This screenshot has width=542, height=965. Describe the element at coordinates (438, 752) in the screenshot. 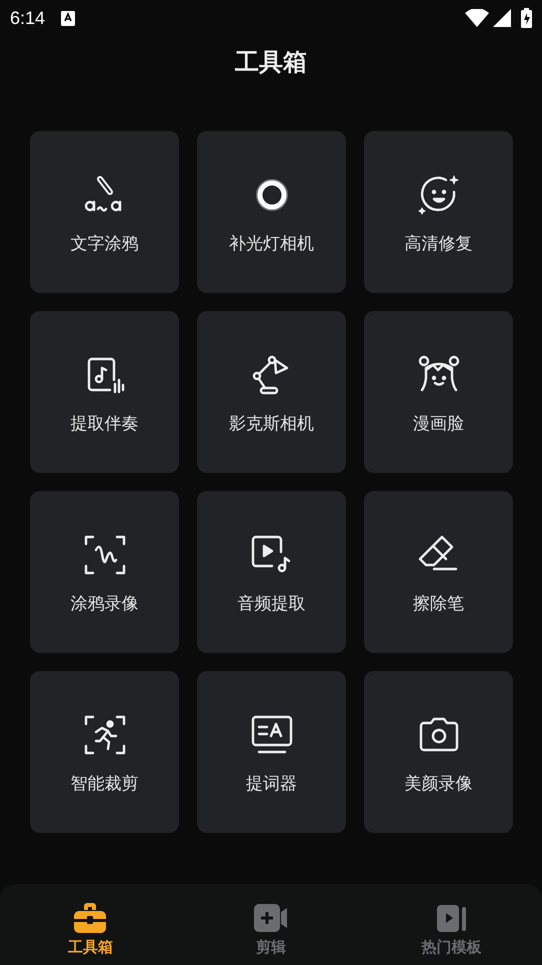

I see `tool-card: 美颜录像` at that location.